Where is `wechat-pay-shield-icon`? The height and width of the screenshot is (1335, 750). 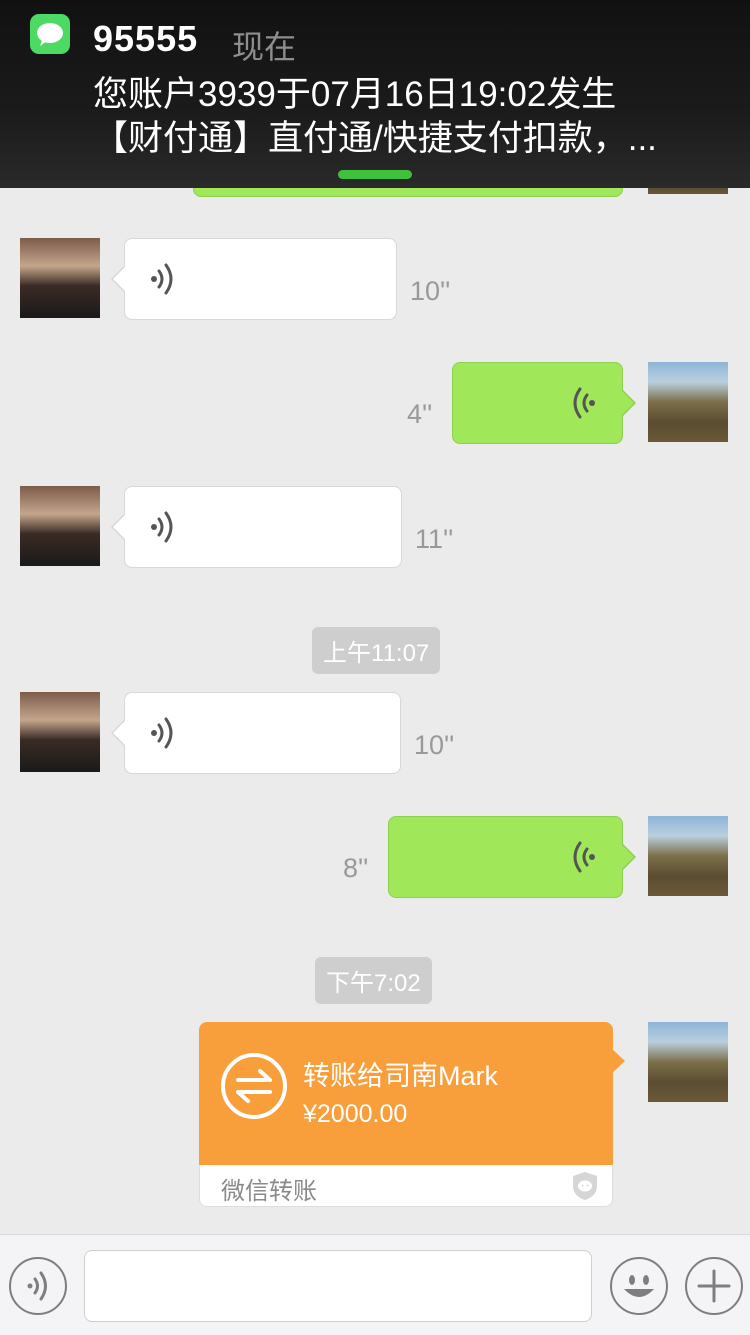 wechat-pay-shield-icon is located at coordinates (585, 1186).